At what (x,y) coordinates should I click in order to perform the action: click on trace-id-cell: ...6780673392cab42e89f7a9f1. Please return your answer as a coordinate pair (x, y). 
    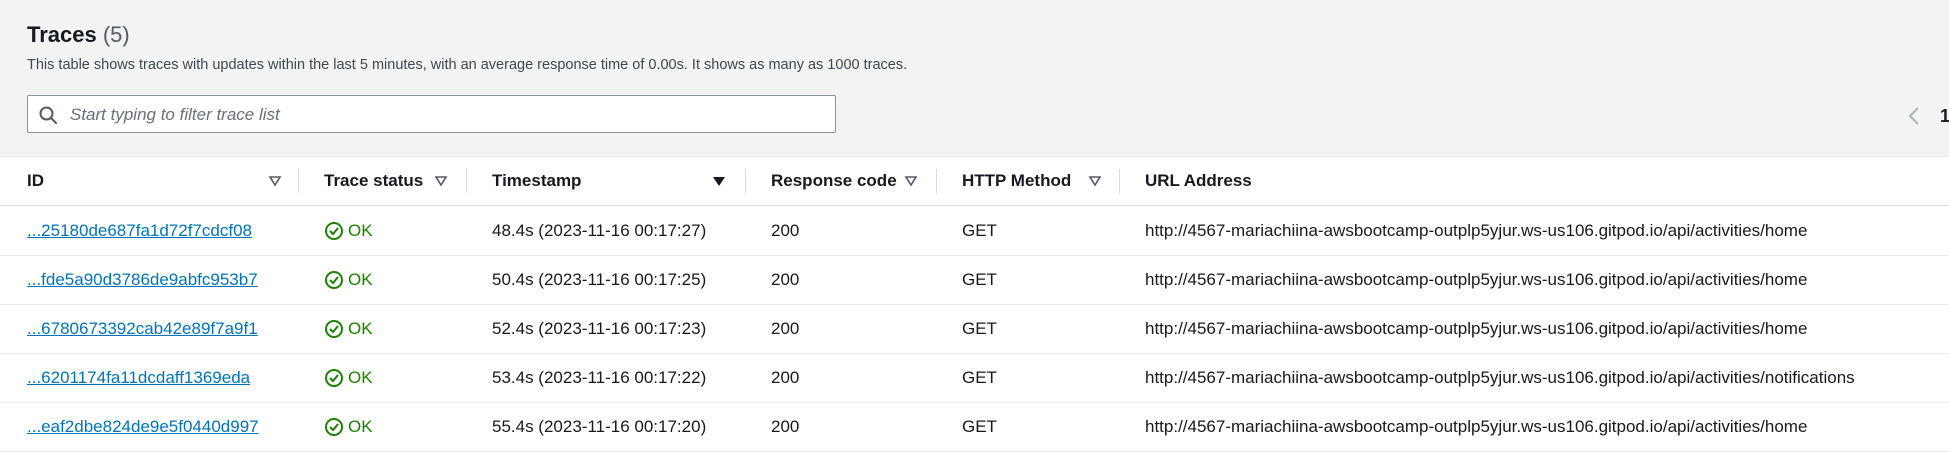
    Looking at the image, I should click on (142, 328).